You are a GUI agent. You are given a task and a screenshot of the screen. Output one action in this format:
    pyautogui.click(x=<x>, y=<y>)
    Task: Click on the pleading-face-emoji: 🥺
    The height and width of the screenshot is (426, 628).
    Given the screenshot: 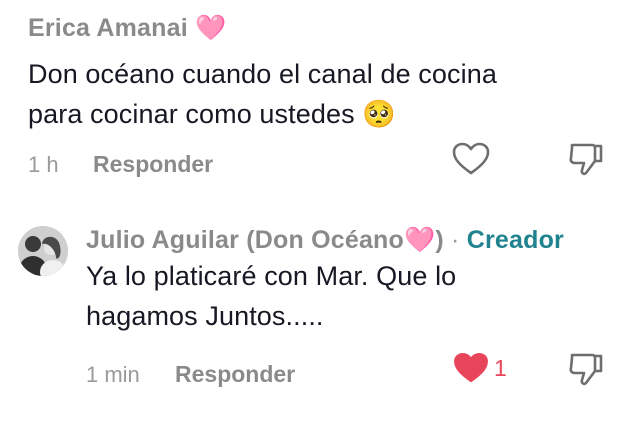 What is the action you would take?
    pyautogui.click(x=379, y=114)
    